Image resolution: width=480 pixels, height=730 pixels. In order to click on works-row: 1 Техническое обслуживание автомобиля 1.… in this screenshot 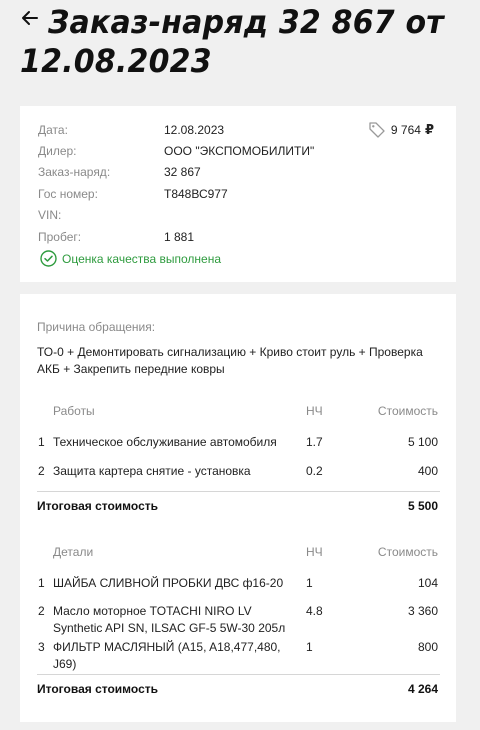, I will do `click(238, 443)`.